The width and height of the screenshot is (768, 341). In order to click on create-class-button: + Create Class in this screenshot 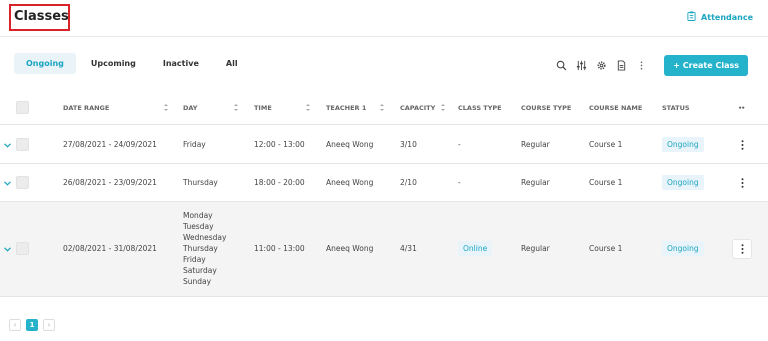, I will do `click(706, 65)`.